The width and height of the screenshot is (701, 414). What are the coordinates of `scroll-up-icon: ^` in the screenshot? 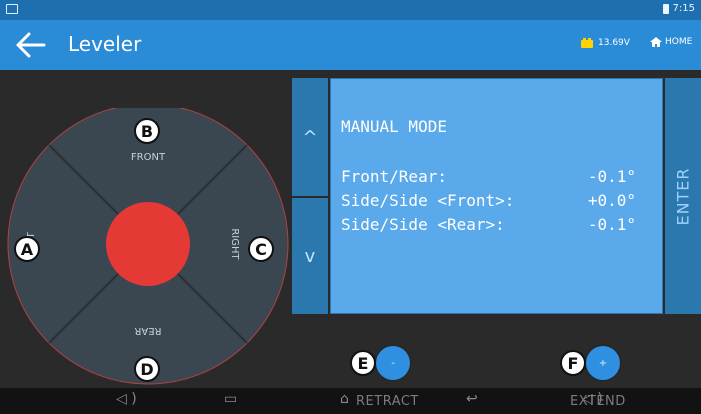 It's located at (310, 137).